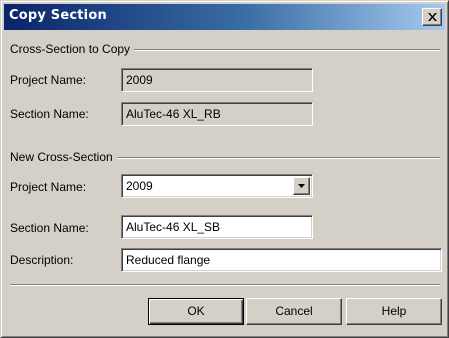 The image size is (449, 338). I want to click on close-button, so click(432, 17).